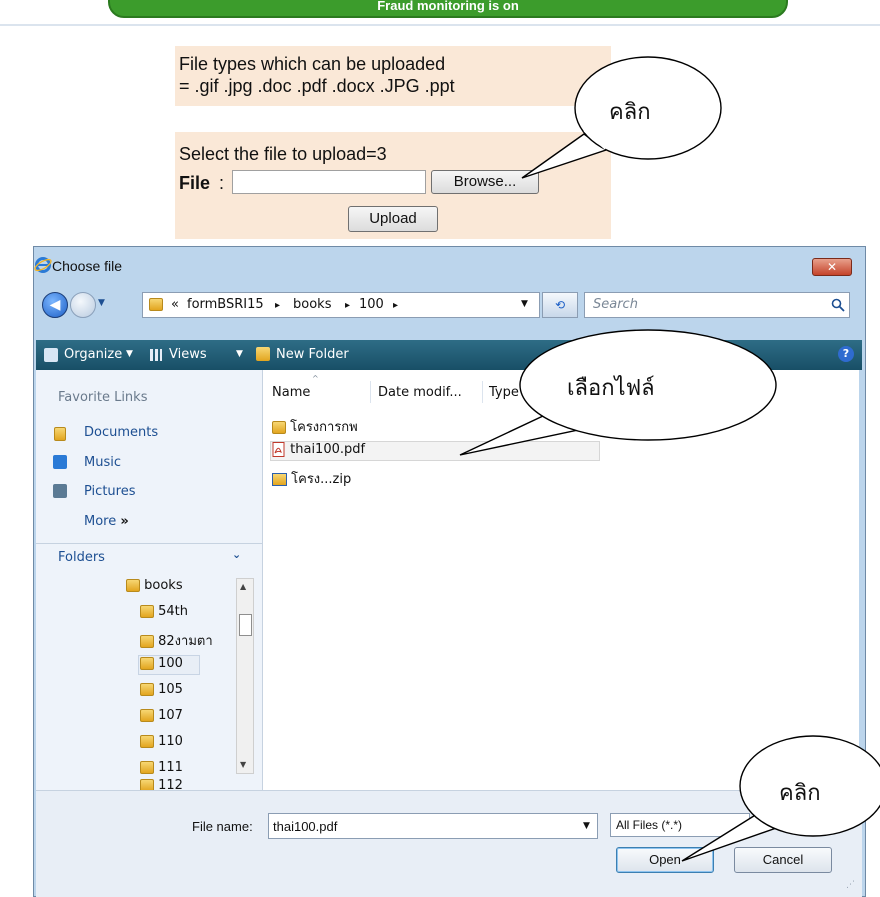 Image resolution: width=880 pixels, height=897 pixels. I want to click on callout-click-browse-text: คลิก, so click(630, 112).